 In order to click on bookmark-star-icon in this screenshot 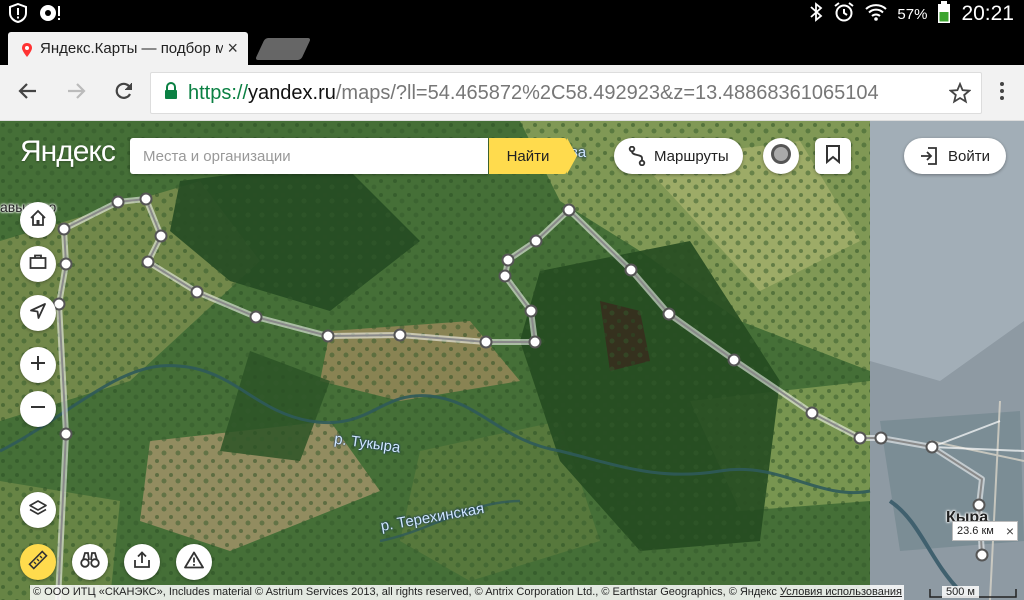, I will do `click(960, 95)`.